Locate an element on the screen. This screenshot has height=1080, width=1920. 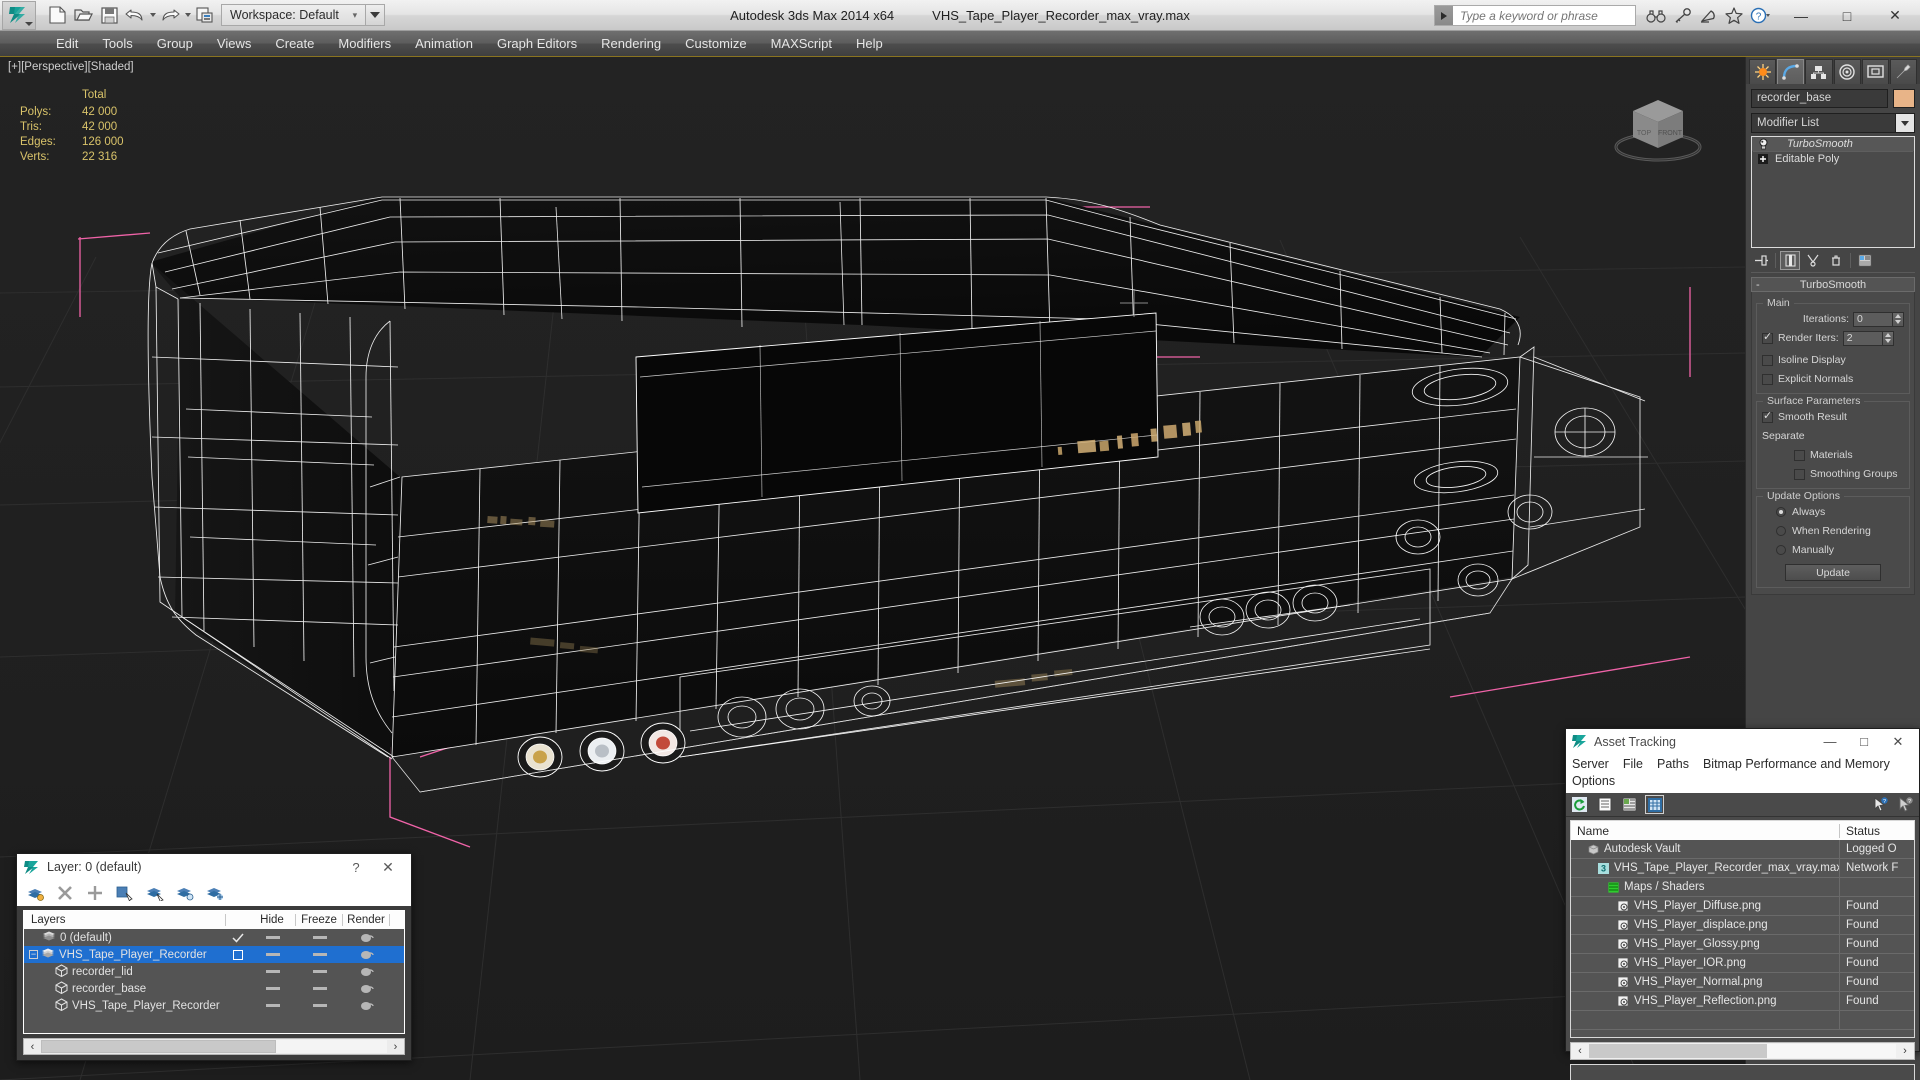
viewport-label: [+][Perspective][Shaded] is located at coordinates (71, 67).